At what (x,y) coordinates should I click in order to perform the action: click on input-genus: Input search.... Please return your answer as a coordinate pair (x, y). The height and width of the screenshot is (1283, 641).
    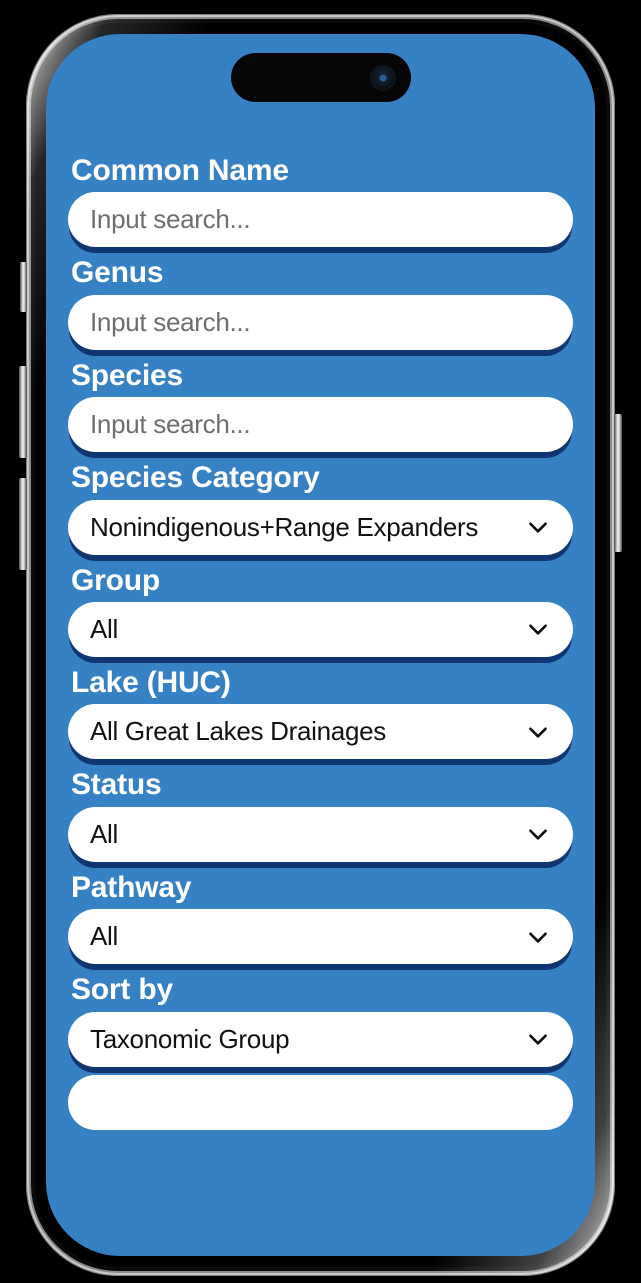
    Looking at the image, I should click on (320, 322).